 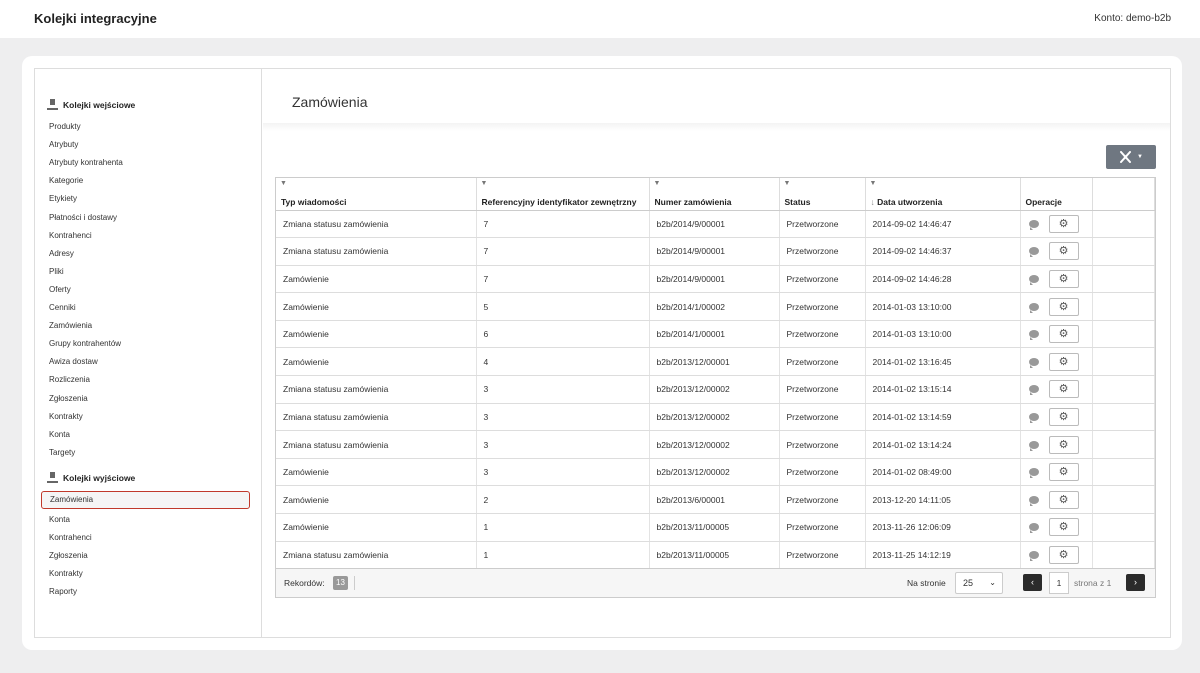 What do you see at coordinates (563, 527) in the screenshot?
I see `table-cell: 1` at bounding box center [563, 527].